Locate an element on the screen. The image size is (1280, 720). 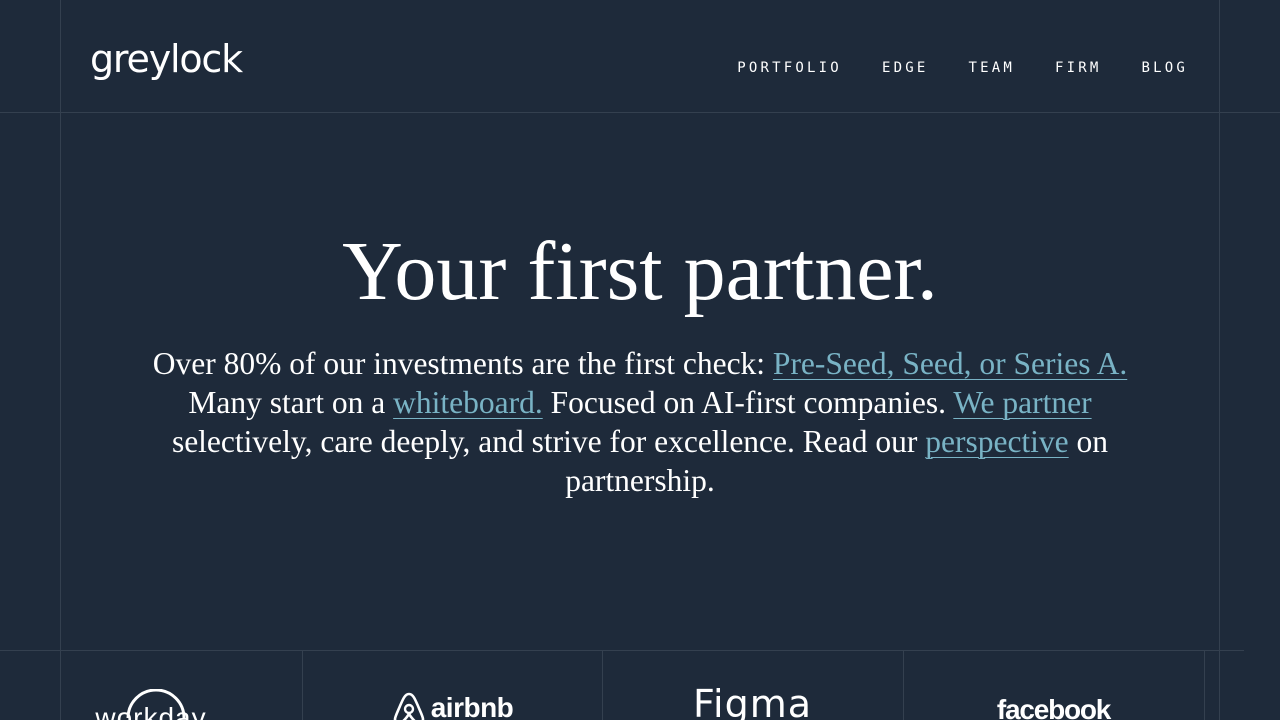
perspective-link: perspective is located at coordinates (996, 441).